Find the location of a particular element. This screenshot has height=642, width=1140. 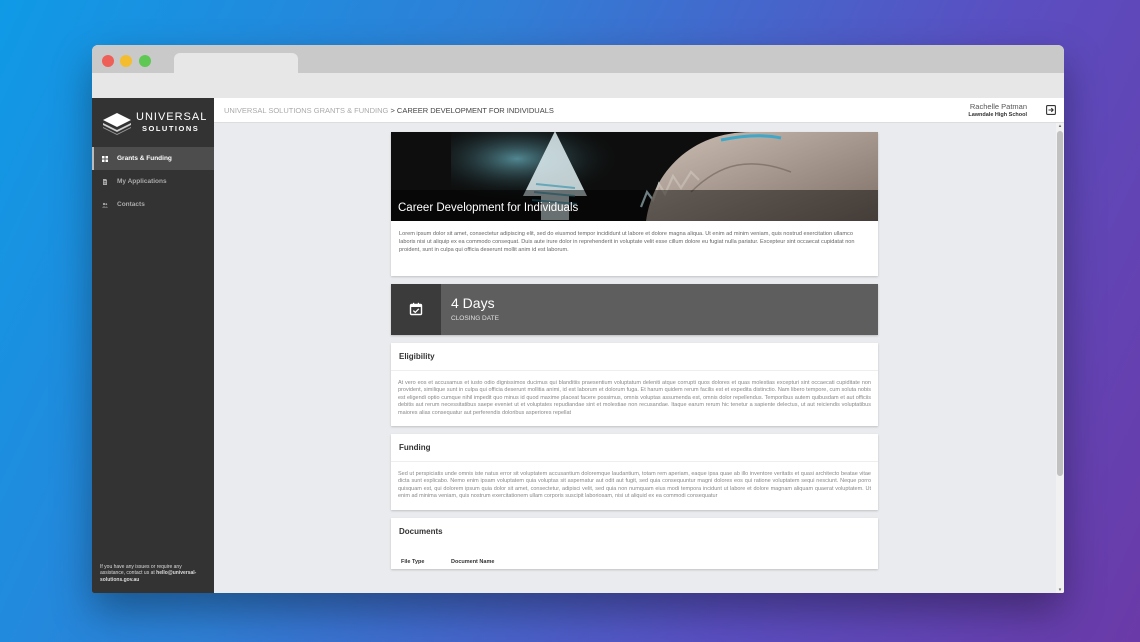

logout-icon is located at coordinates (1051, 110).